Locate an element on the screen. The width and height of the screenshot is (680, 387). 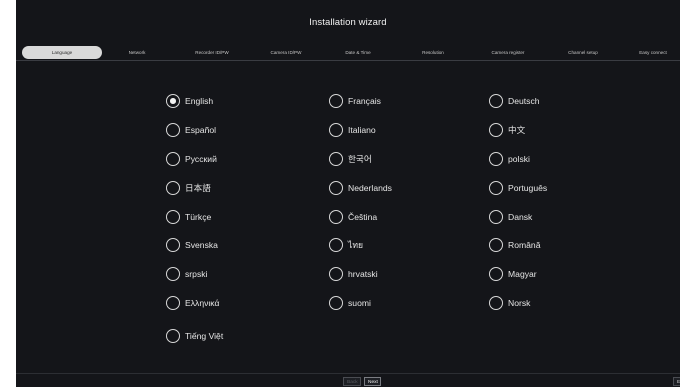
footer-divider is located at coordinates (348, 373).